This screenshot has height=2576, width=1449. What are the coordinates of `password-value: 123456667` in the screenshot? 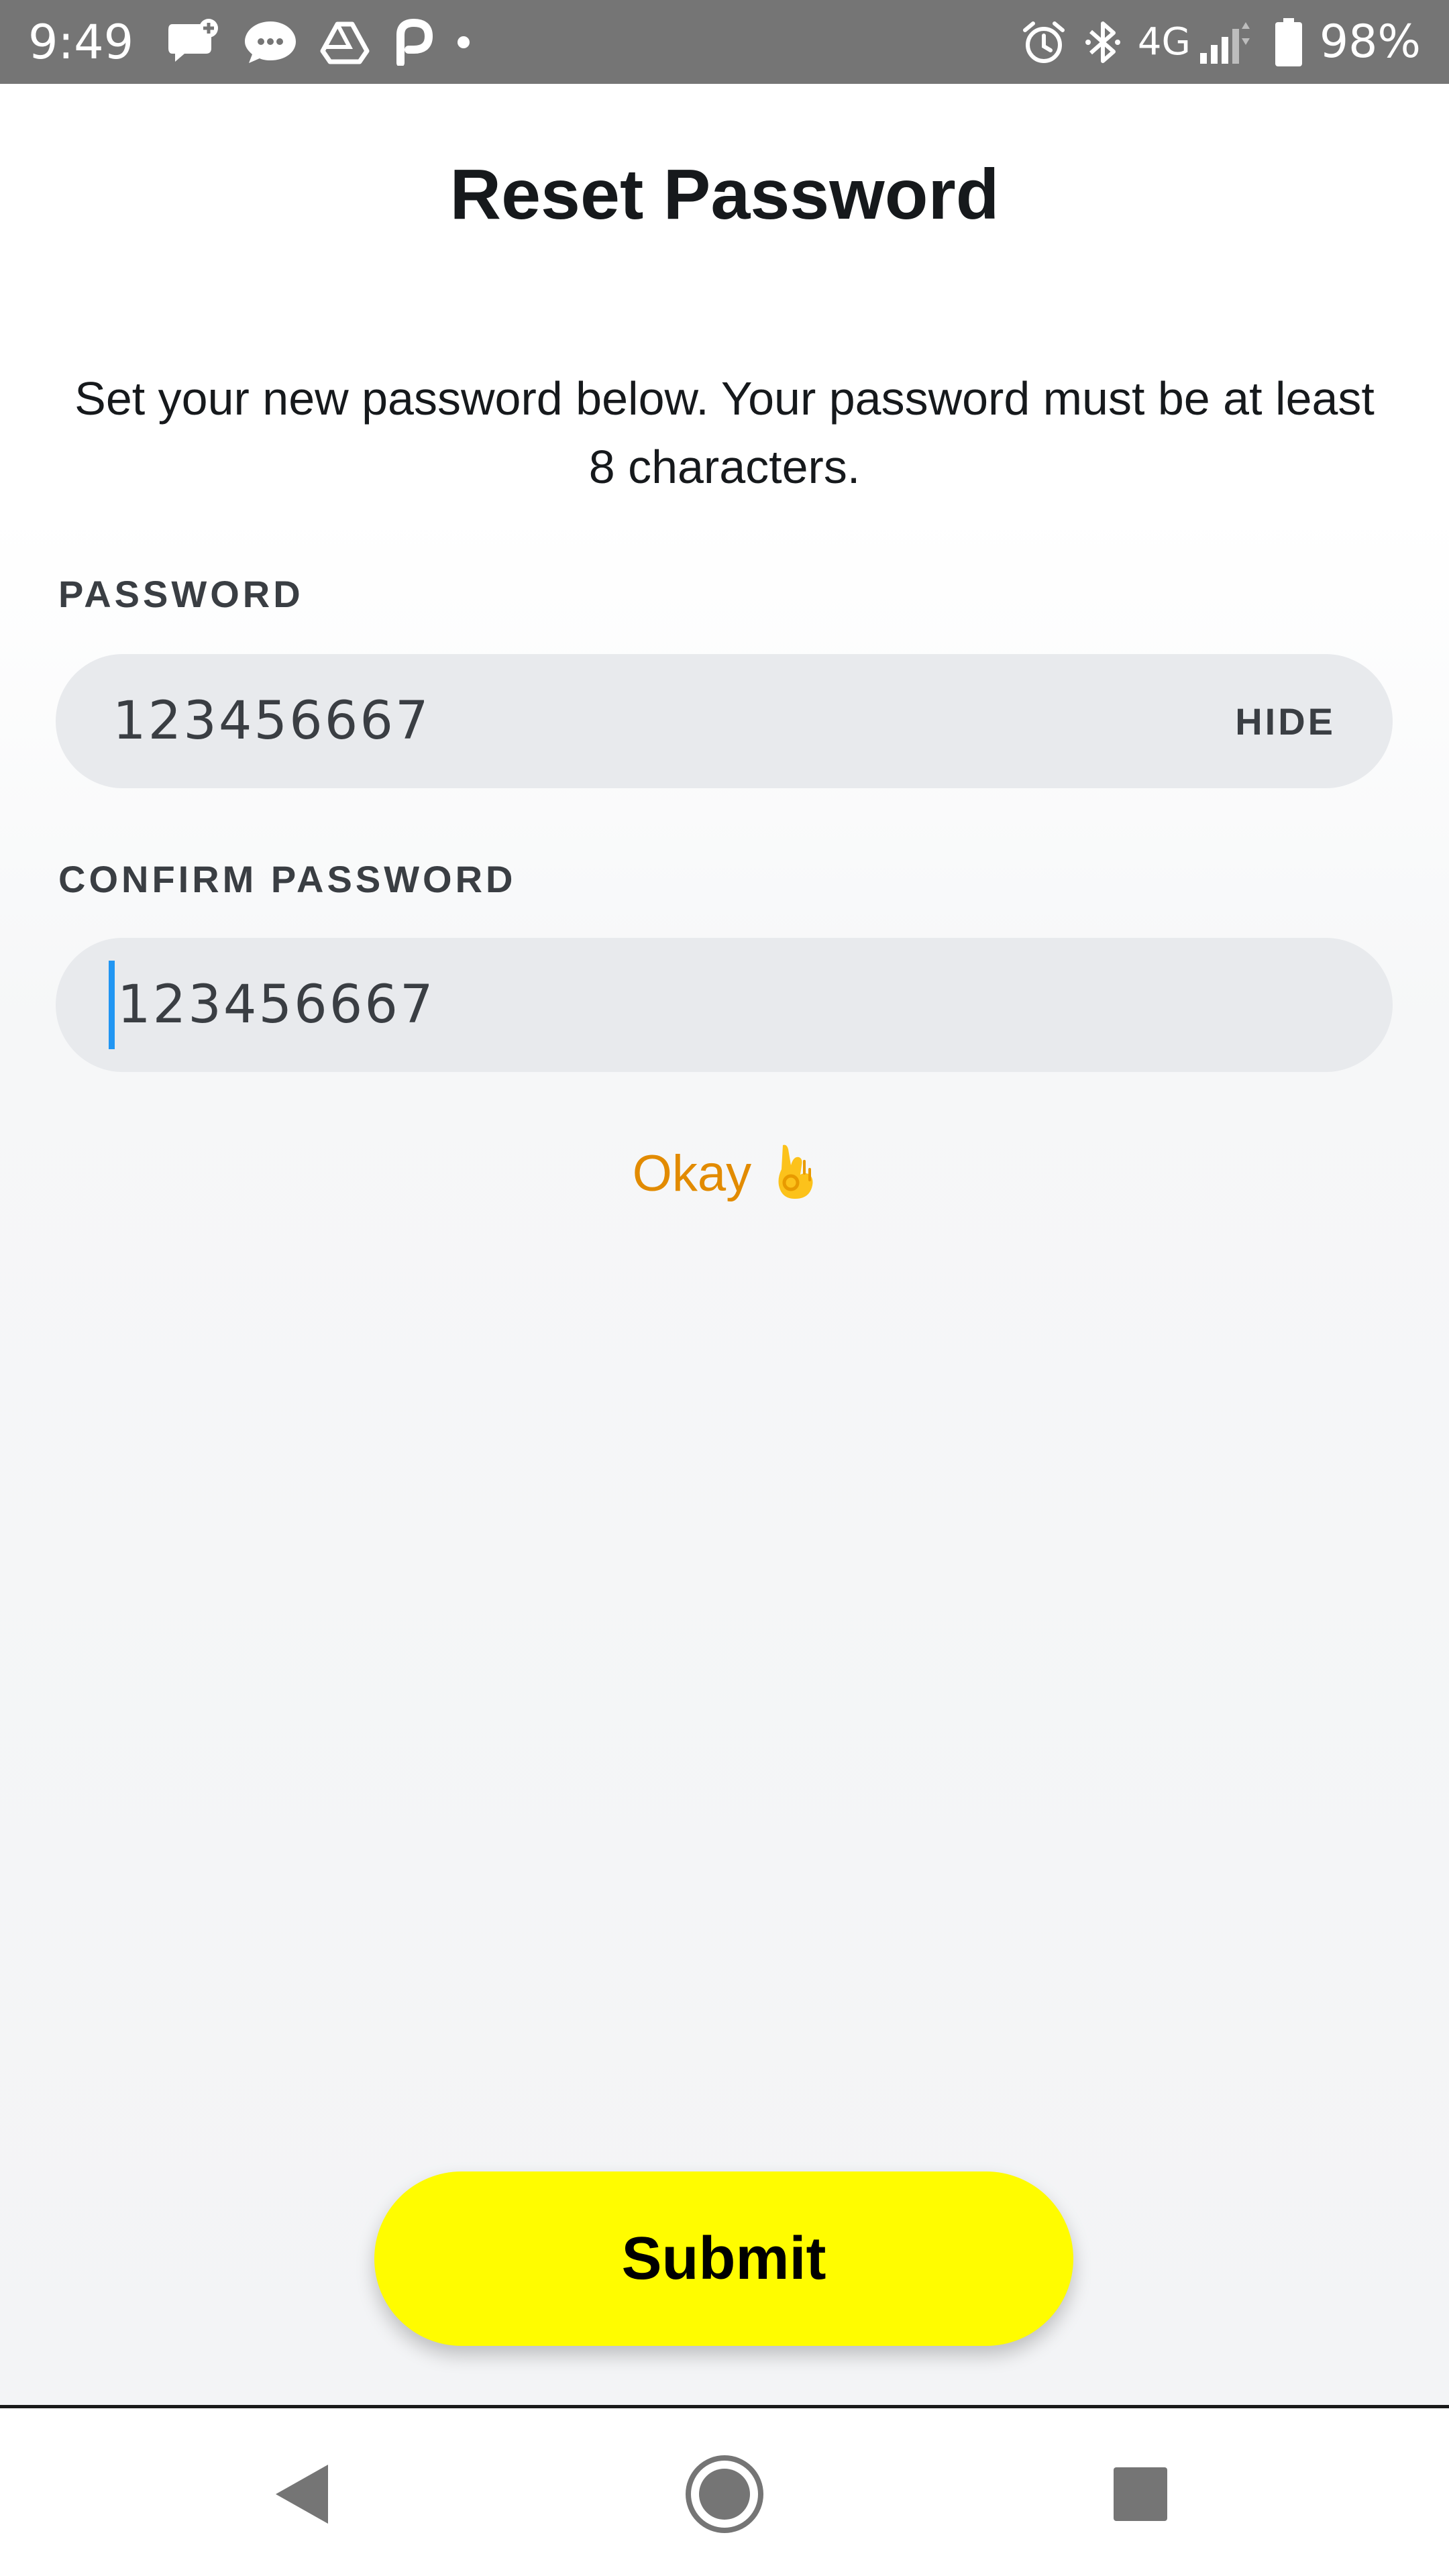 It's located at (674, 721).